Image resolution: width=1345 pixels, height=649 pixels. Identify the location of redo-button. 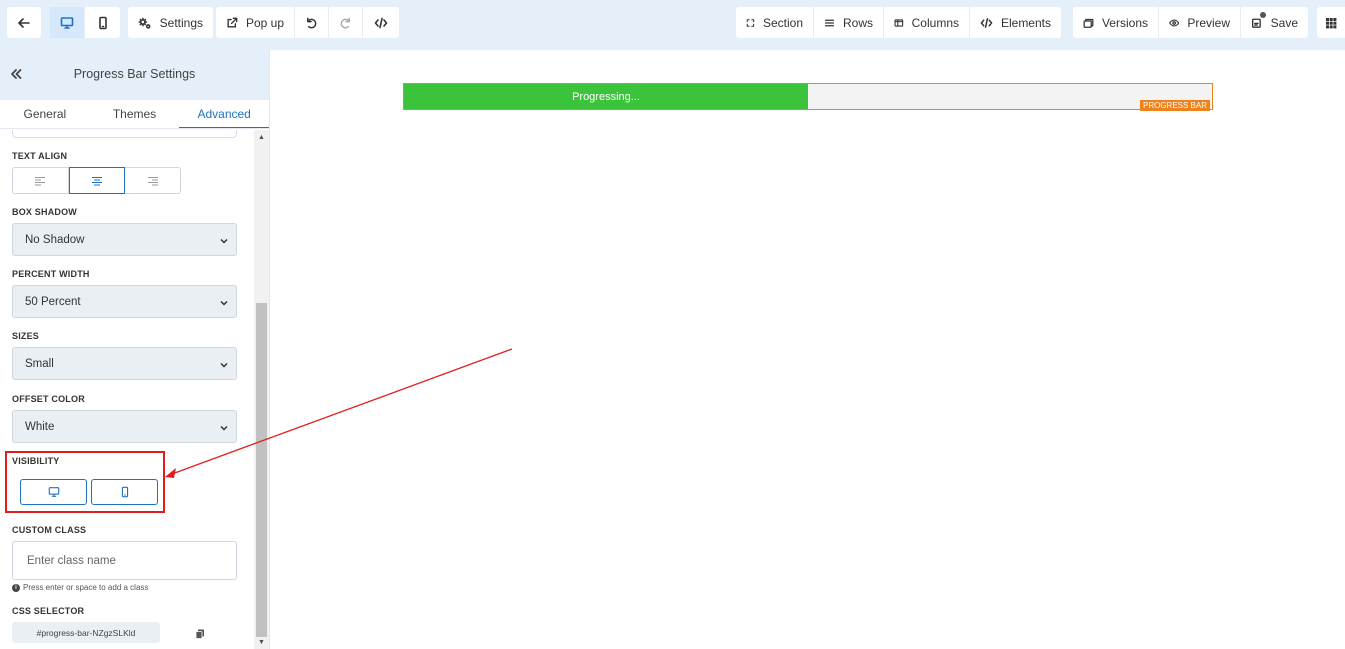
(346, 22).